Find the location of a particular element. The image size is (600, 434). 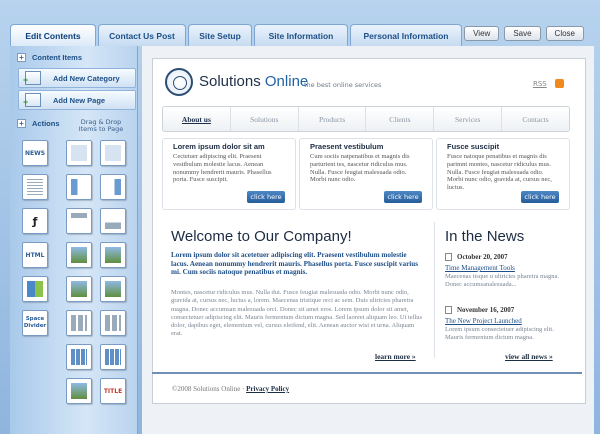

close-button: Close is located at coordinates (564, 33).